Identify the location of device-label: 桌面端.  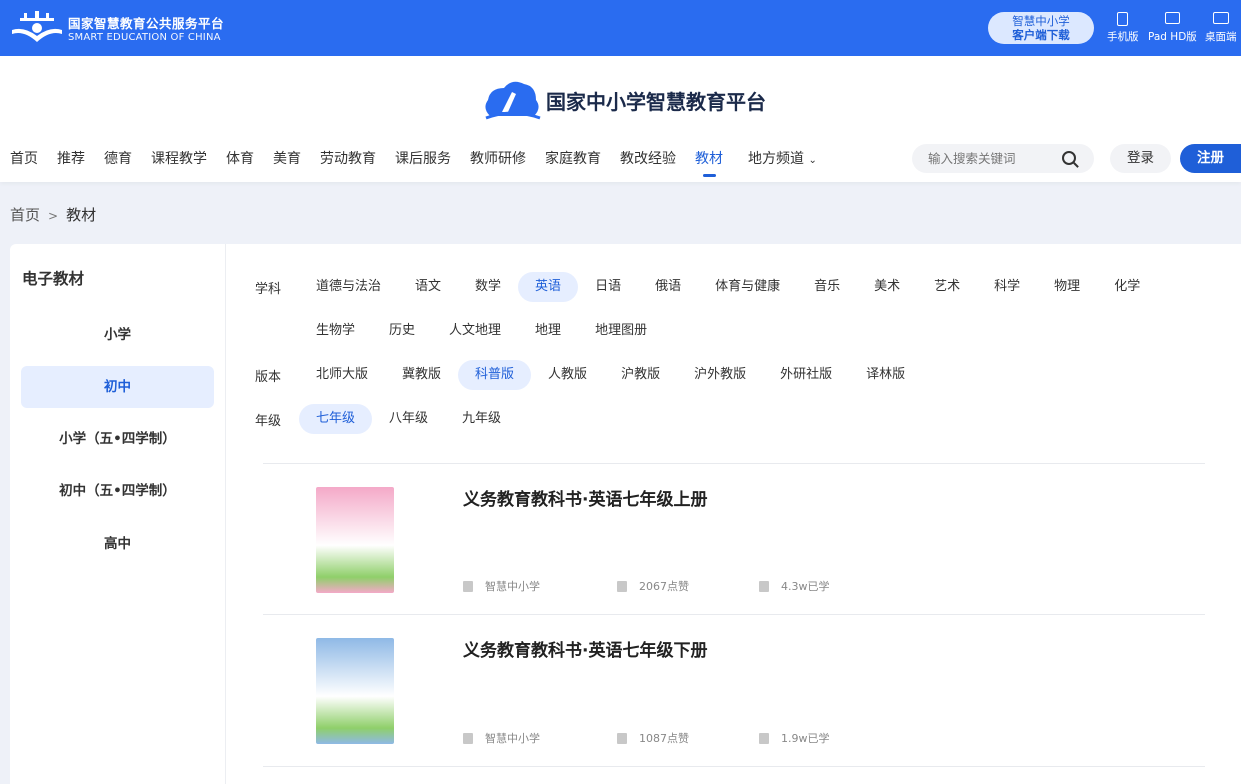
(1221, 37).